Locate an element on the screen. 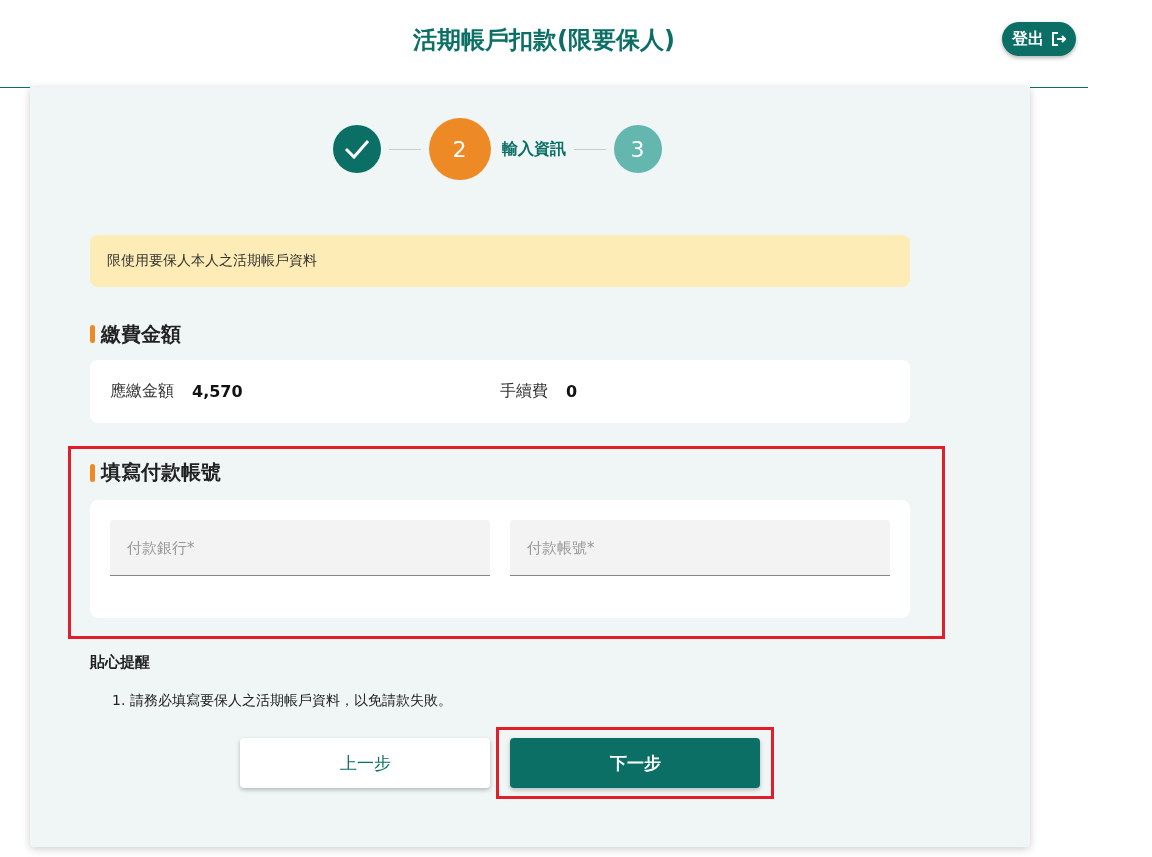  notice-banner: 限使用要保人本人之活期帳戶資料 is located at coordinates (500, 261).